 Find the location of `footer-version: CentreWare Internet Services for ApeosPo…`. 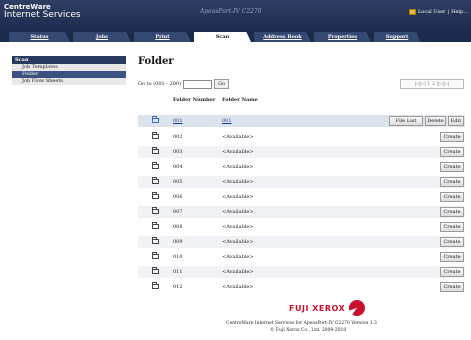

footer-version: CentreWare Internet Services for ApeosPo… is located at coordinates (301, 323).